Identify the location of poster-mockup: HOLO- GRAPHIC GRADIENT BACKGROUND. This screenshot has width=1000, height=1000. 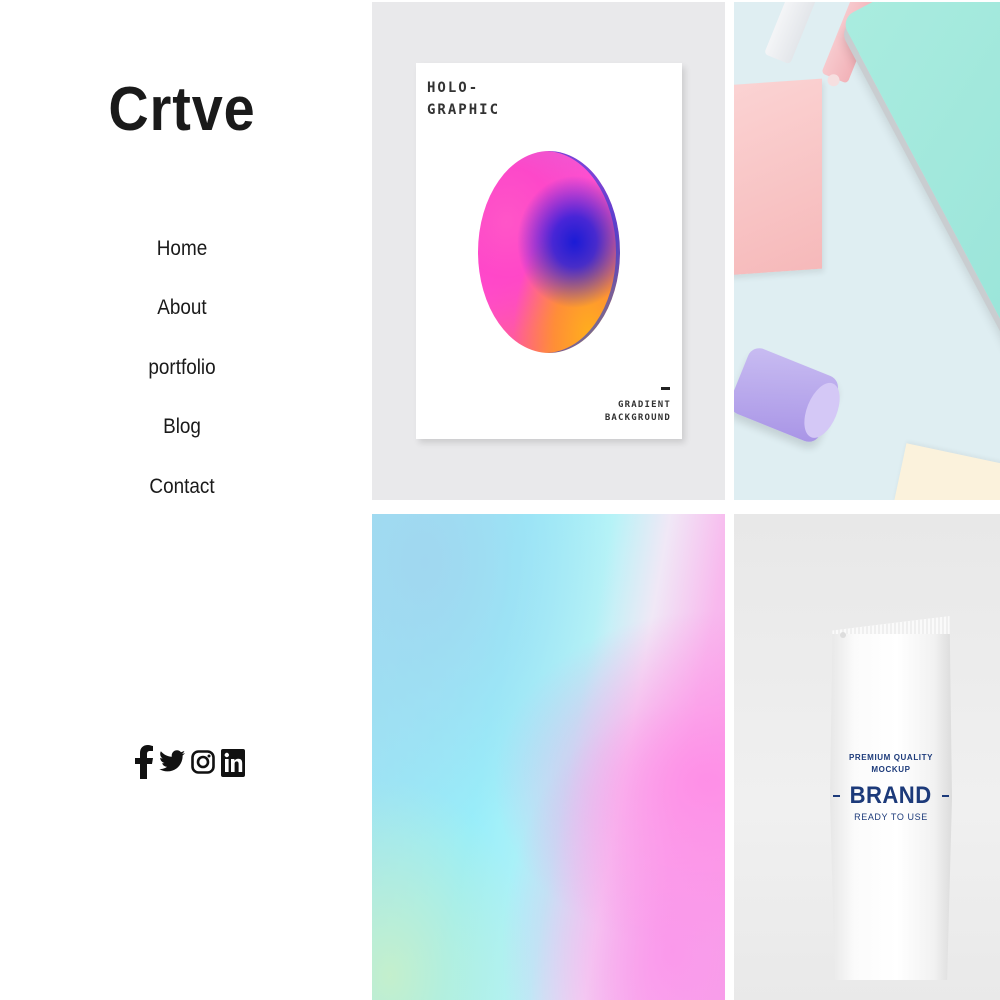
(549, 251).